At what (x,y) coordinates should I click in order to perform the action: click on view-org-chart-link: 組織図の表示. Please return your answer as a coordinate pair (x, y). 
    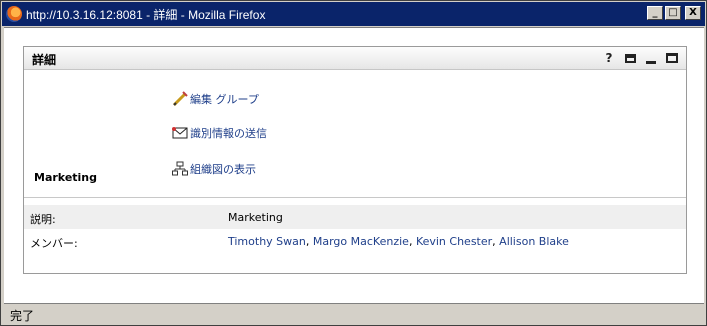
    Looking at the image, I should click on (214, 169).